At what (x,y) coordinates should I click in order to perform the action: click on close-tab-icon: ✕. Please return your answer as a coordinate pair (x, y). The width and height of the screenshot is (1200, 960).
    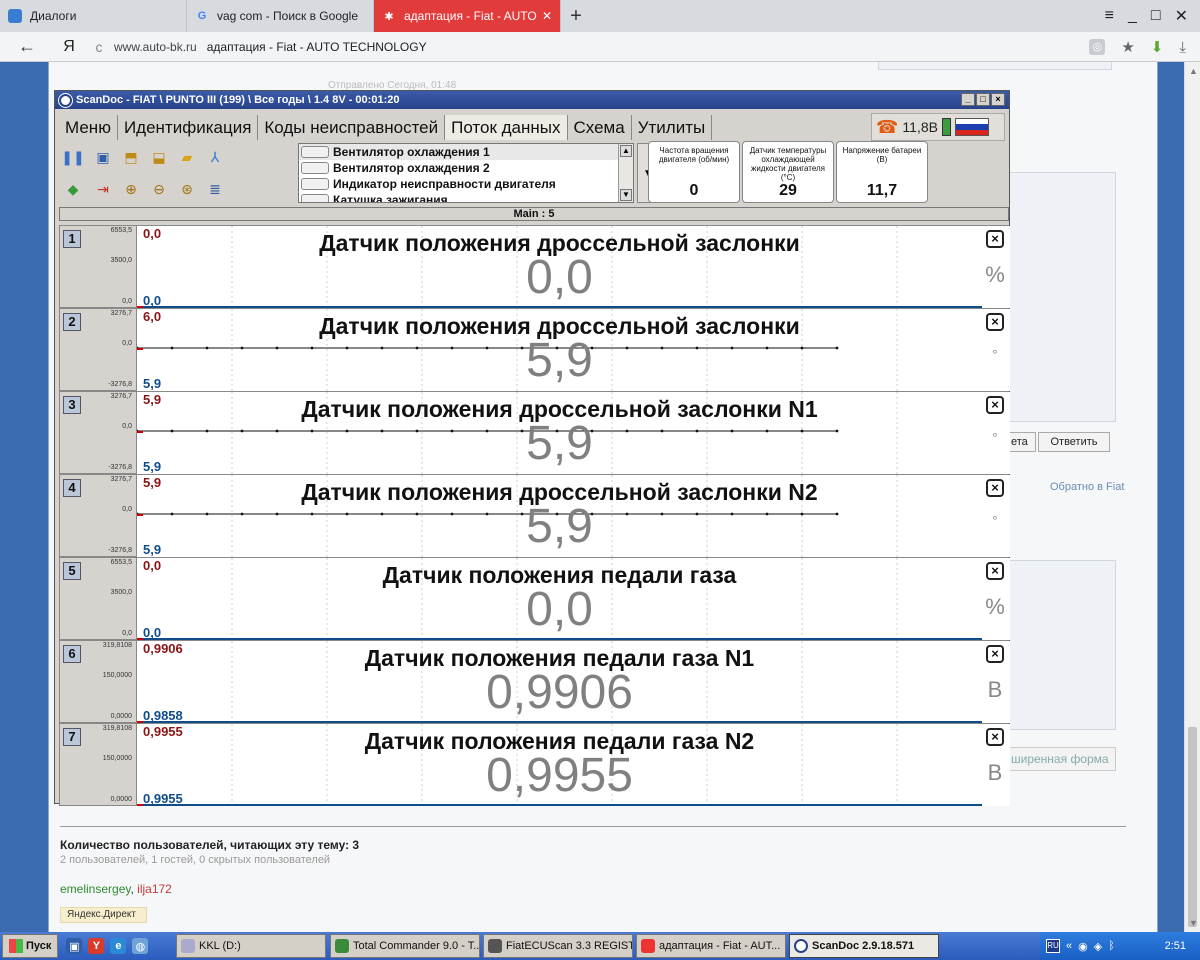
    Looking at the image, I should click on (547, 16).